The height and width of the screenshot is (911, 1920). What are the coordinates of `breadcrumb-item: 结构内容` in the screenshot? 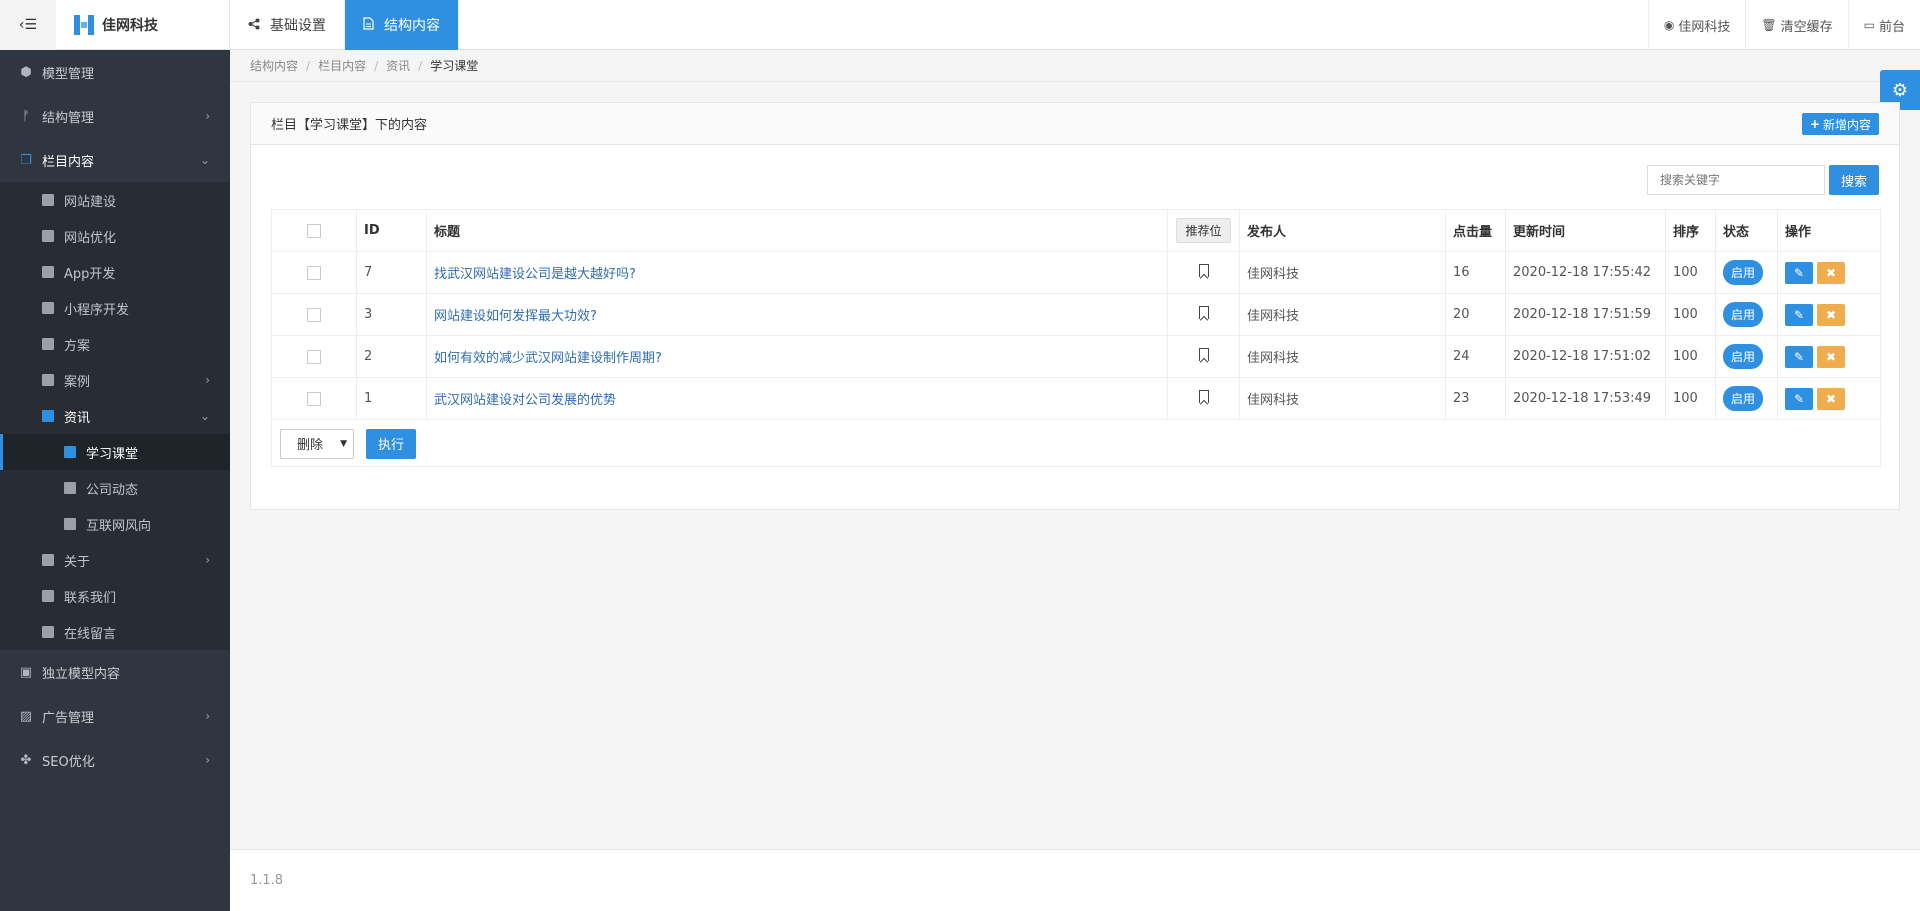 It's located at (274, 65).